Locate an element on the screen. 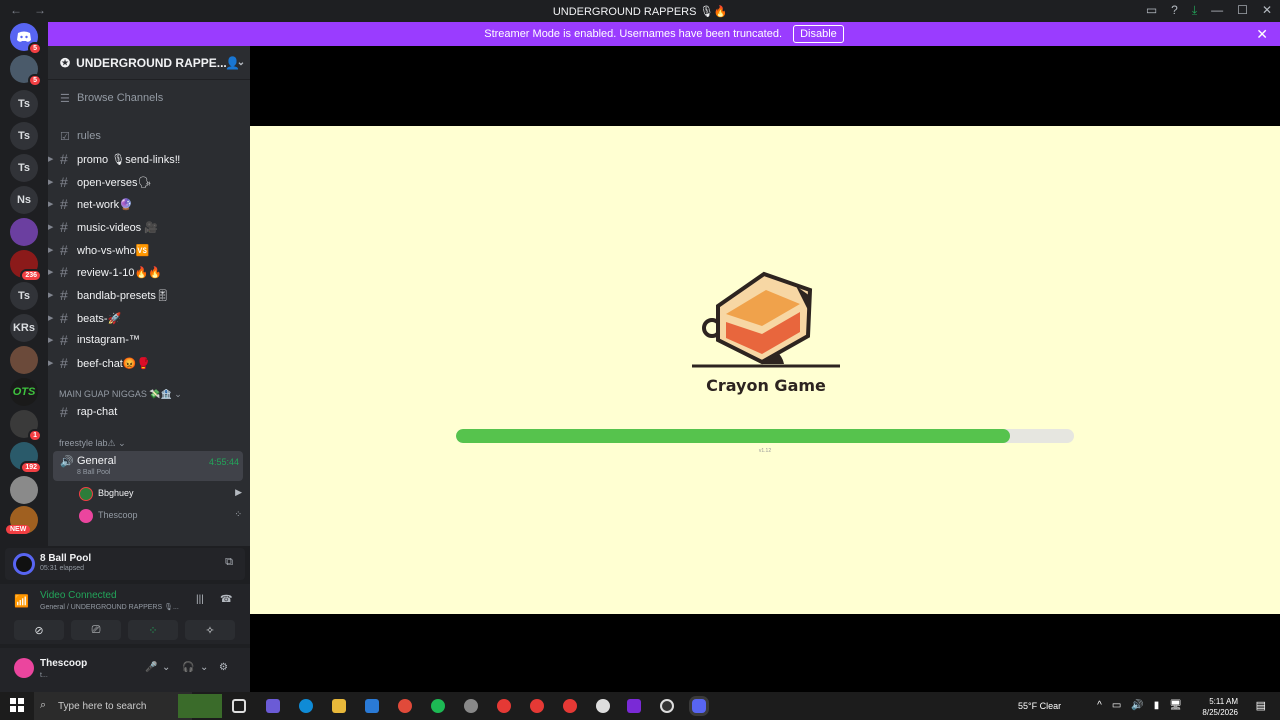  channel-item: # rap-chat is located at coordinates (149, 412).